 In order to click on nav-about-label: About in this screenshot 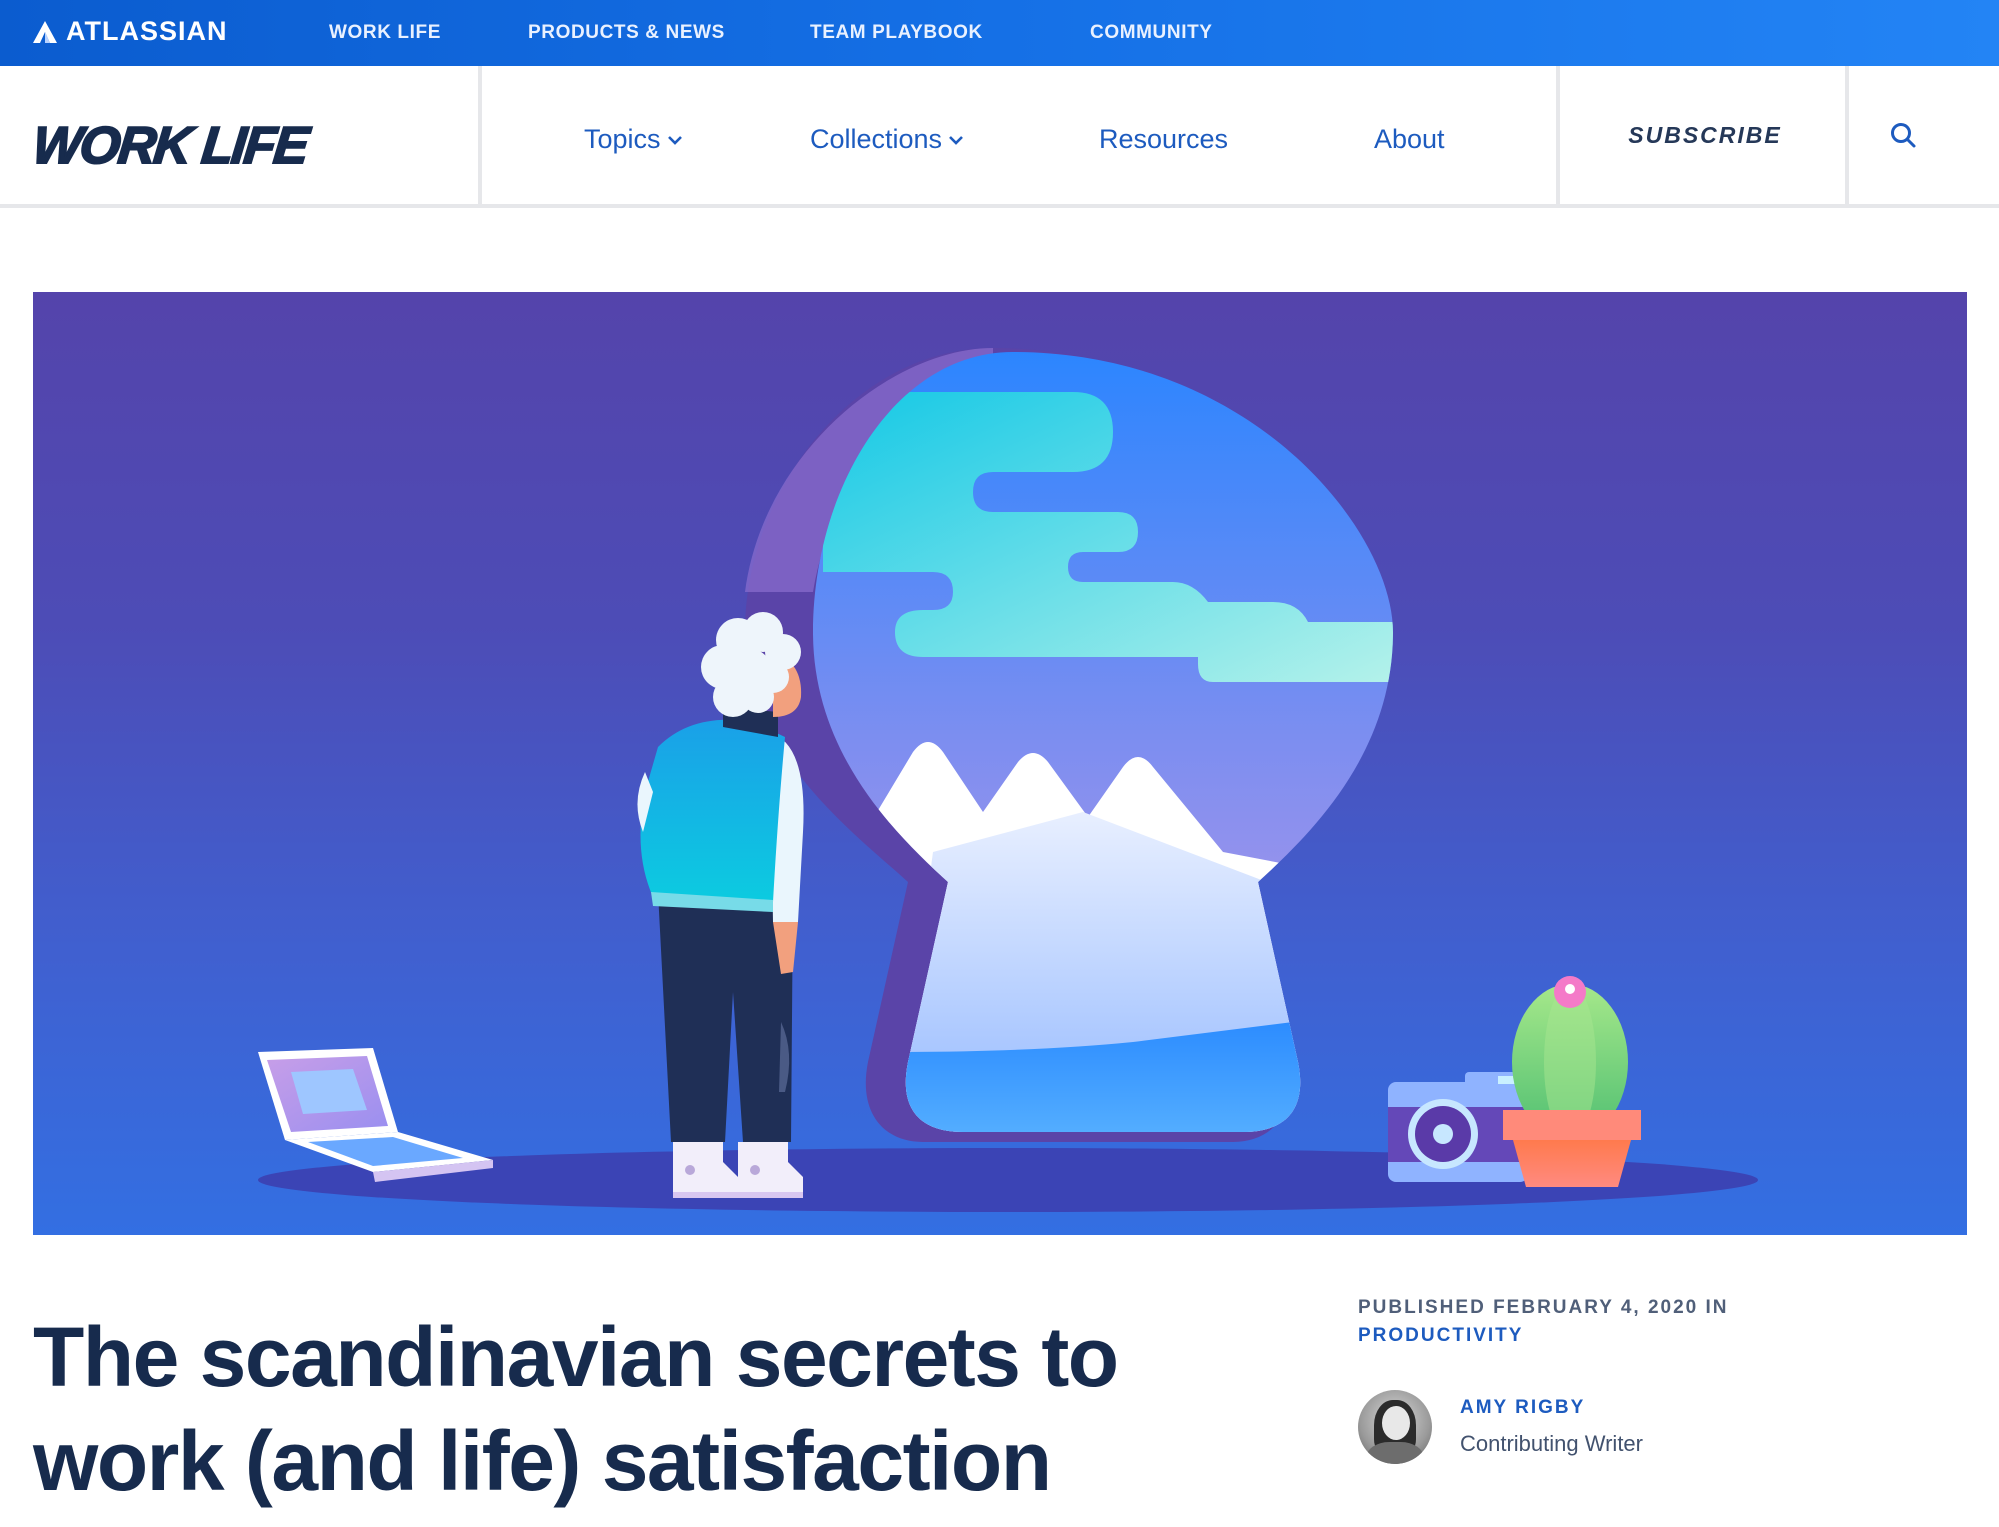, I will do `click(1409, 139)`.